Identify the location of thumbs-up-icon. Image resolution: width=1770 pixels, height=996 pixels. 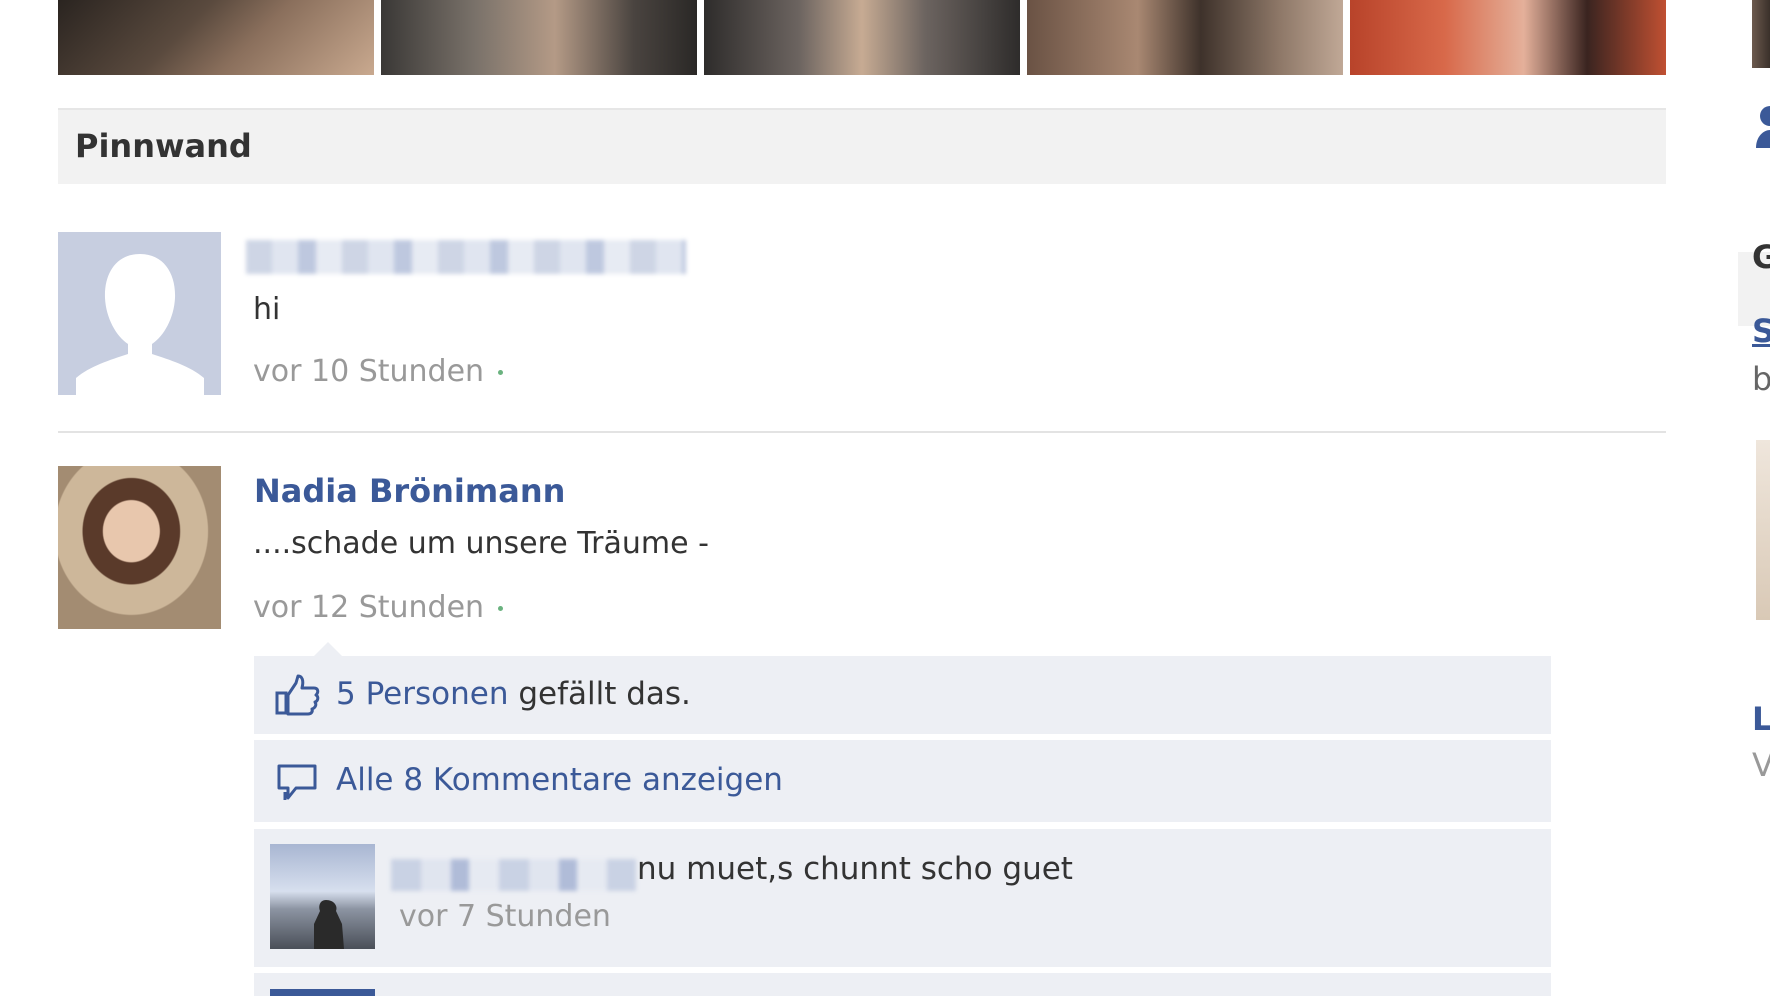
(297, 697).